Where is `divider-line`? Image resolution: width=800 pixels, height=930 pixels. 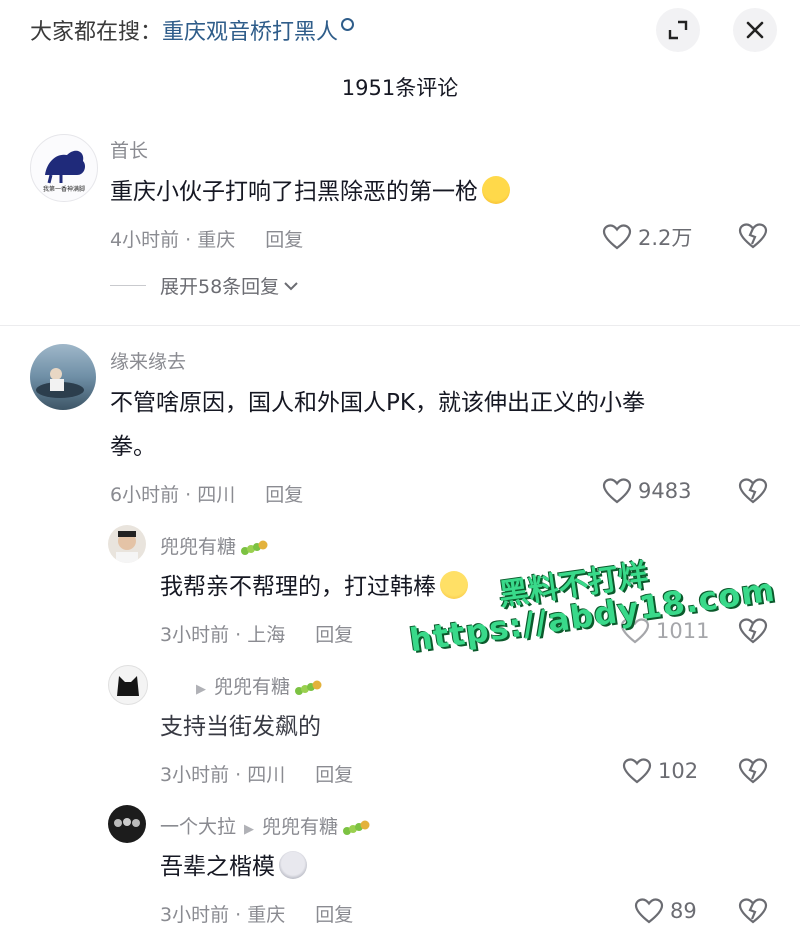
divider-line is located at coordinates (128, 285).